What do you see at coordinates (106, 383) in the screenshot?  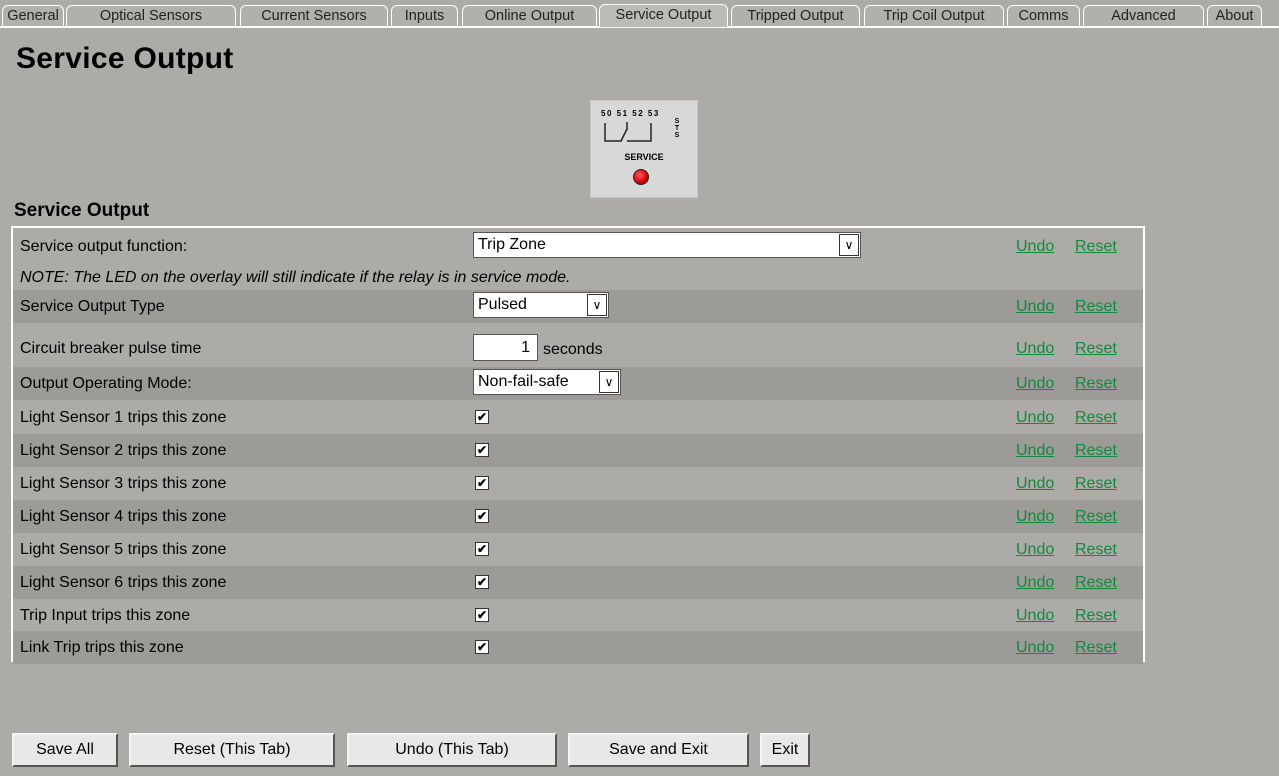 I see `operating-mode-label: Output Operating Mode:` at bounding box center [106, 383].